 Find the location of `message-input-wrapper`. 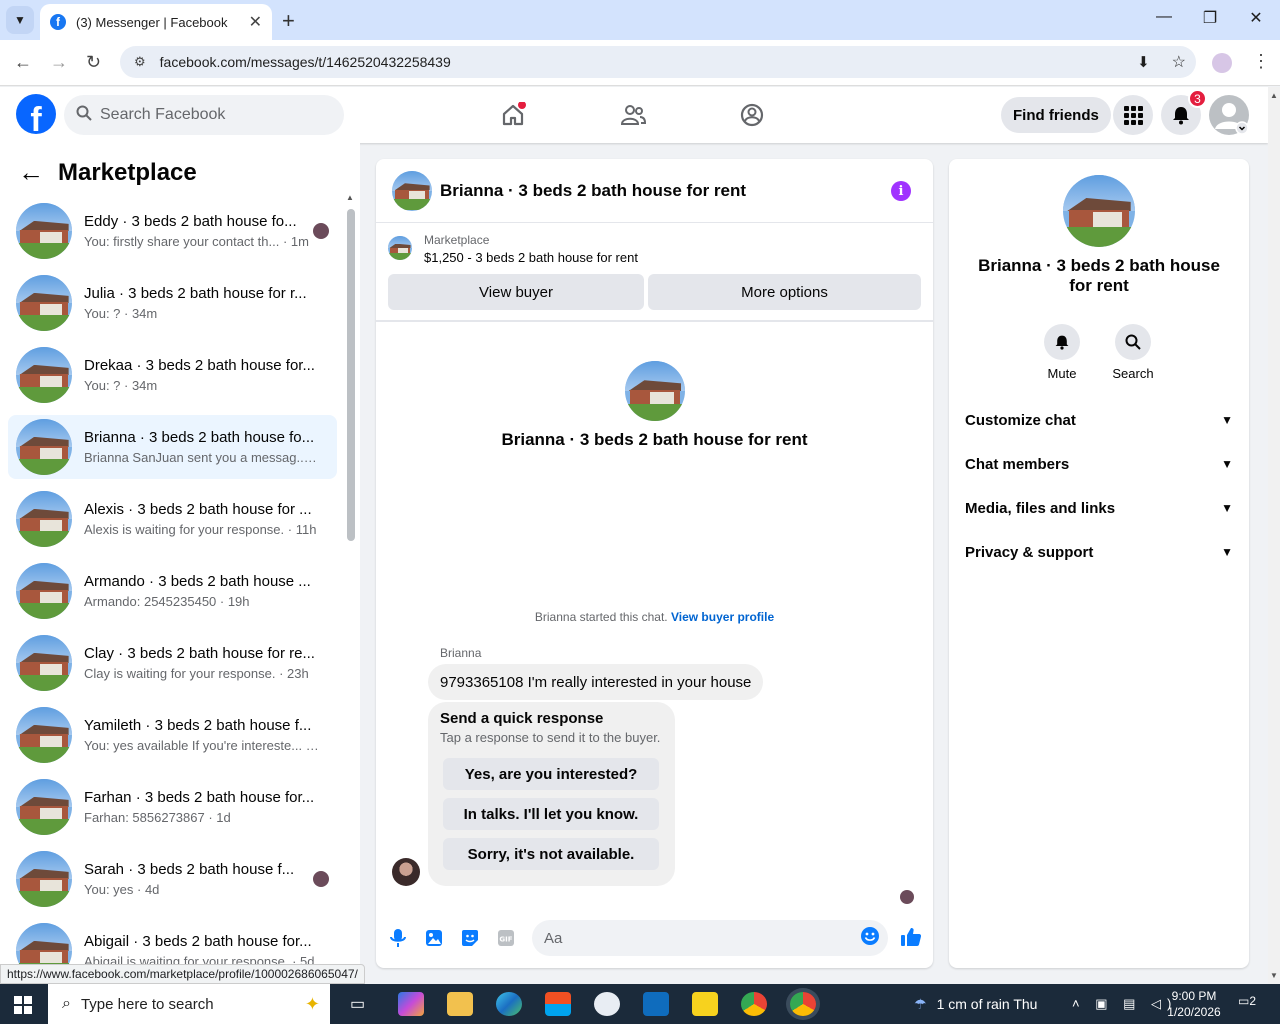

message-input-wrapper is located at coordinates (710, 938).